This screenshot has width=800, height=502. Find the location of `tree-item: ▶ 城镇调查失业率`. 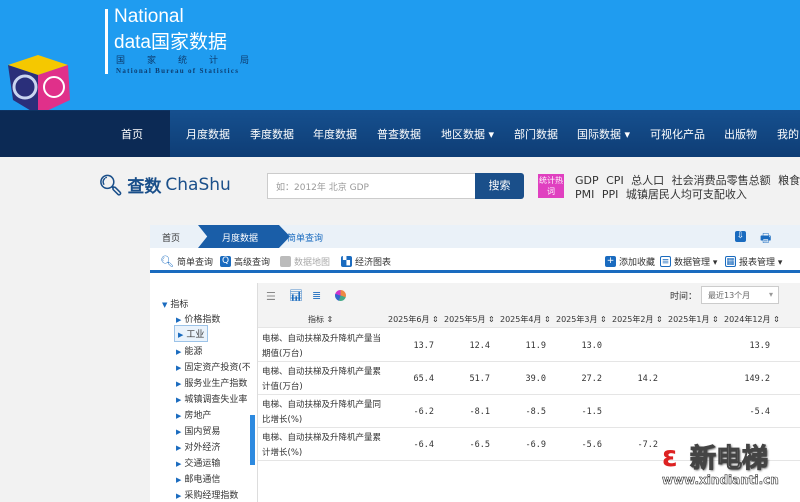

tree-item: ▶ 城镇调查失业率 is located at coordinates (211, 398).